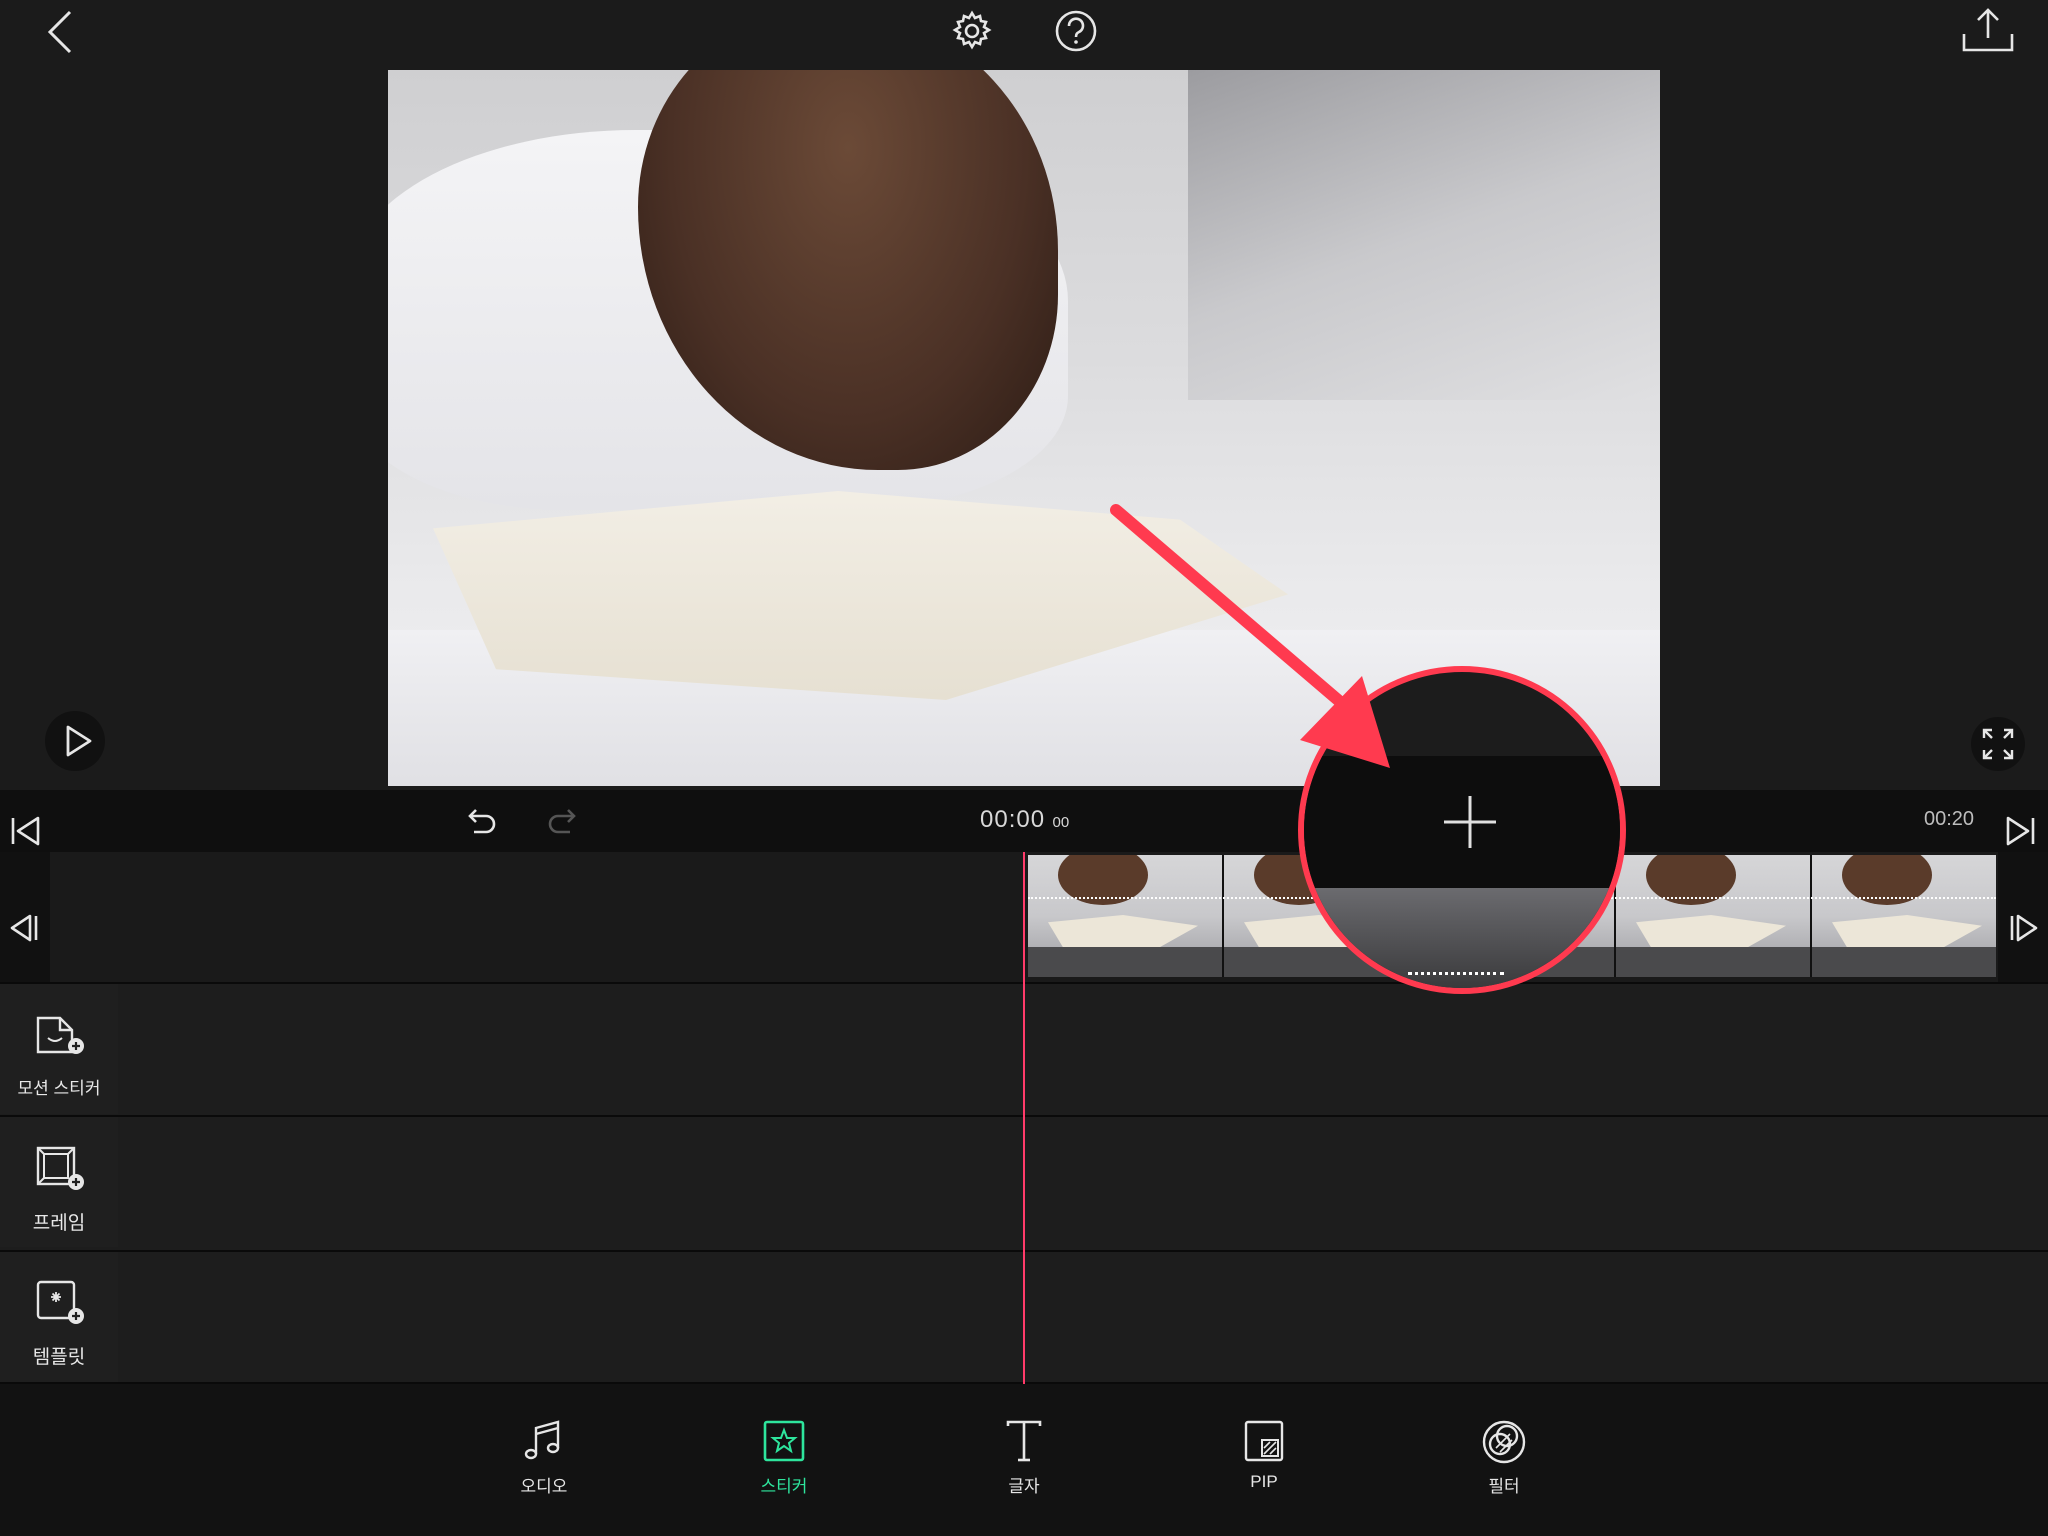 Image resolution: width=2048 pixels, height=1536 pixels. I want to click on motion-sticker-add-icon, so click(60, 1035).